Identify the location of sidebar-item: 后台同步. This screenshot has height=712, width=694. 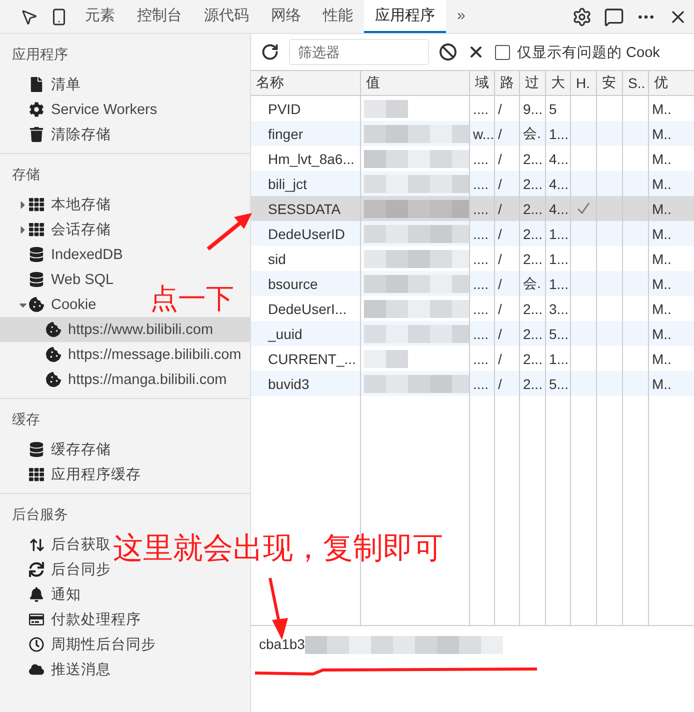
(55, 569).